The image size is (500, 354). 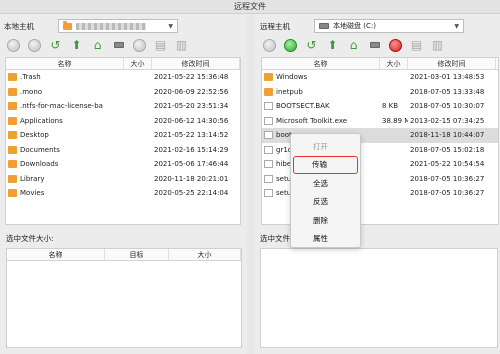 I want to click on file-modified-time: 2018-07-05 10:30:07, so click(x=447, y=106).